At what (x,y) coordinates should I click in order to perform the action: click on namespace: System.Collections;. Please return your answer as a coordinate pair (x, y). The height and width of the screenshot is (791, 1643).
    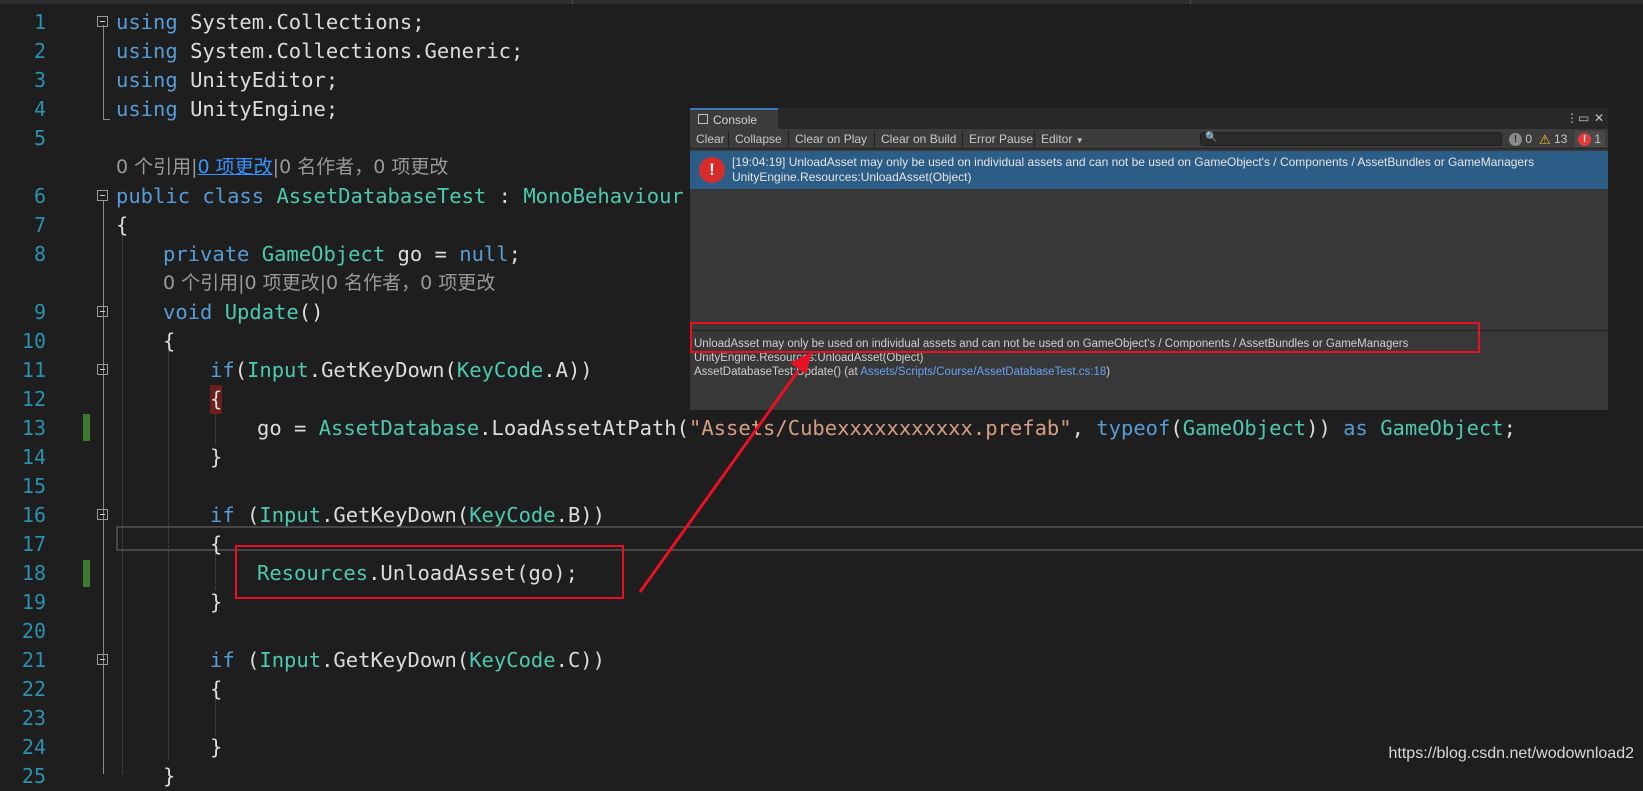
    Looking at the image, I should click on (307, 22).